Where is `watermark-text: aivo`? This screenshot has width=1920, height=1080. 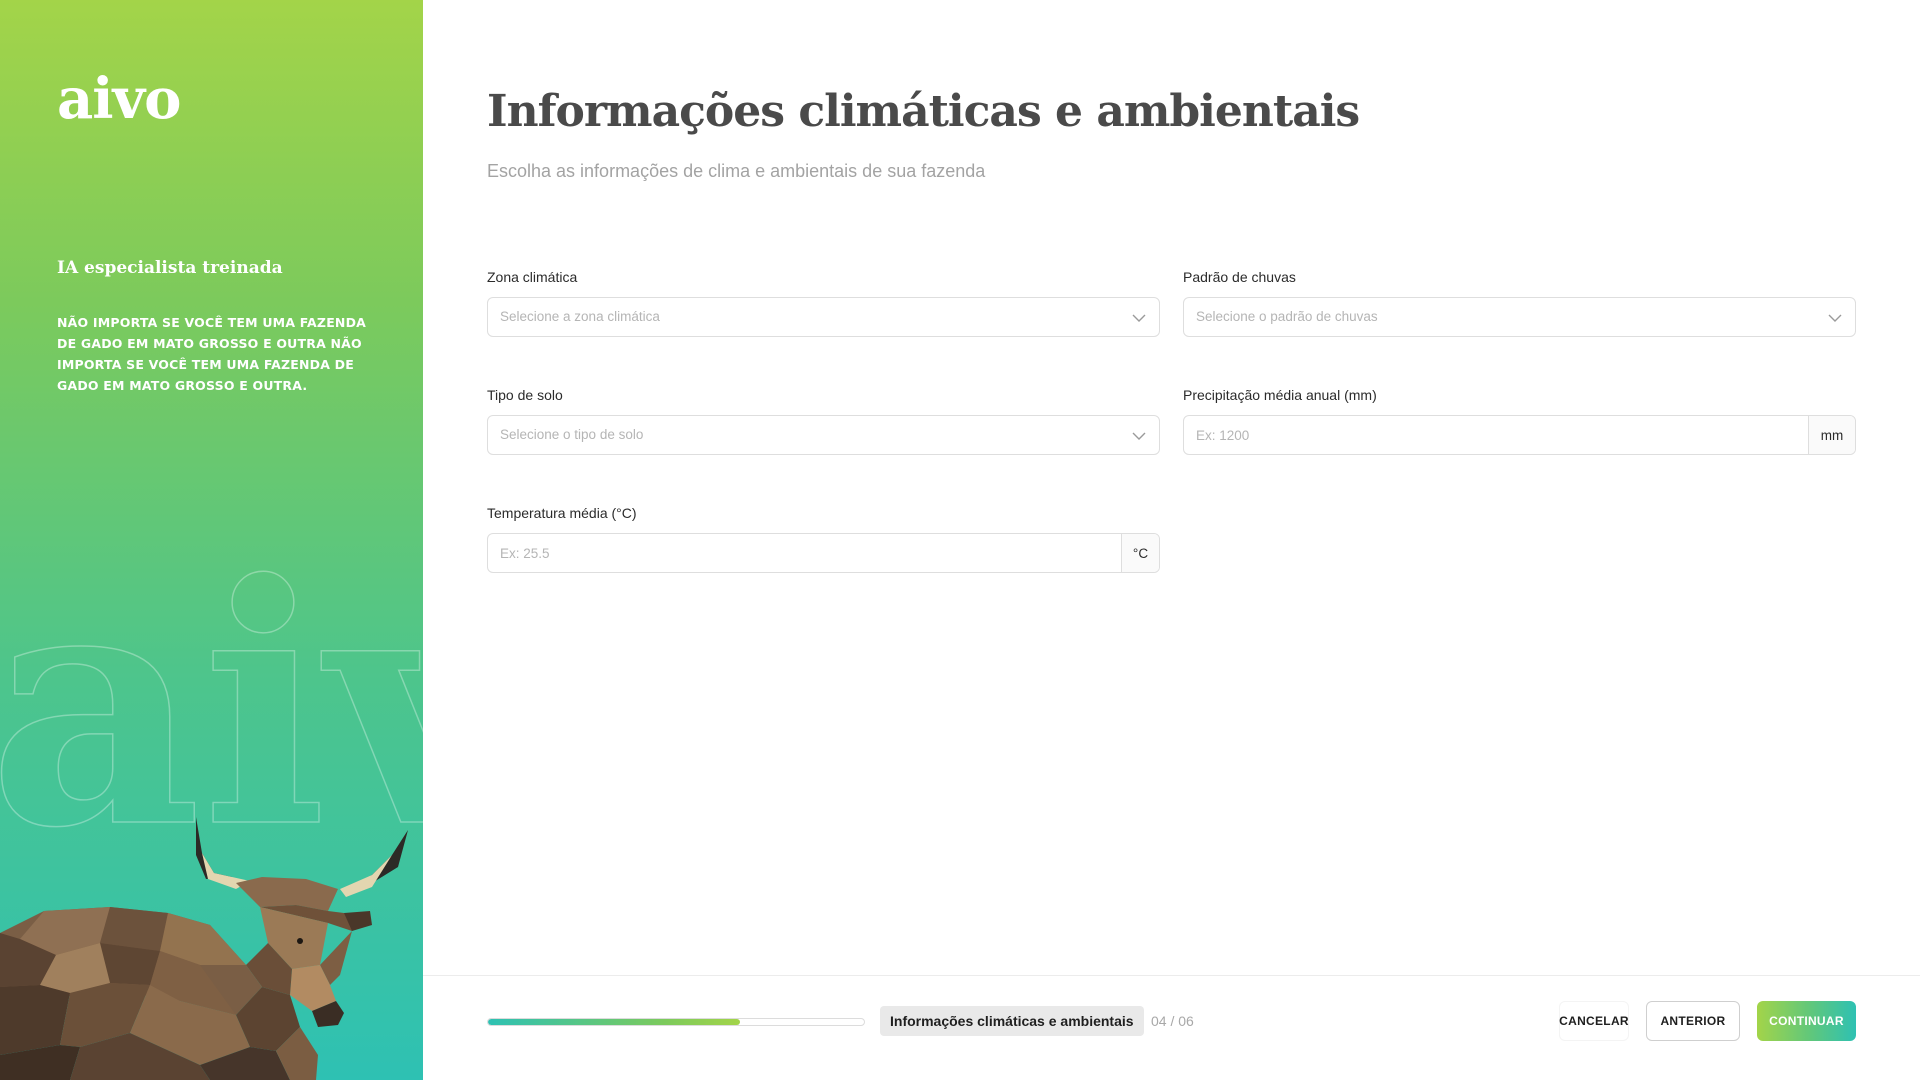 watermark-text: aivo is located at coordinates (211, 700).